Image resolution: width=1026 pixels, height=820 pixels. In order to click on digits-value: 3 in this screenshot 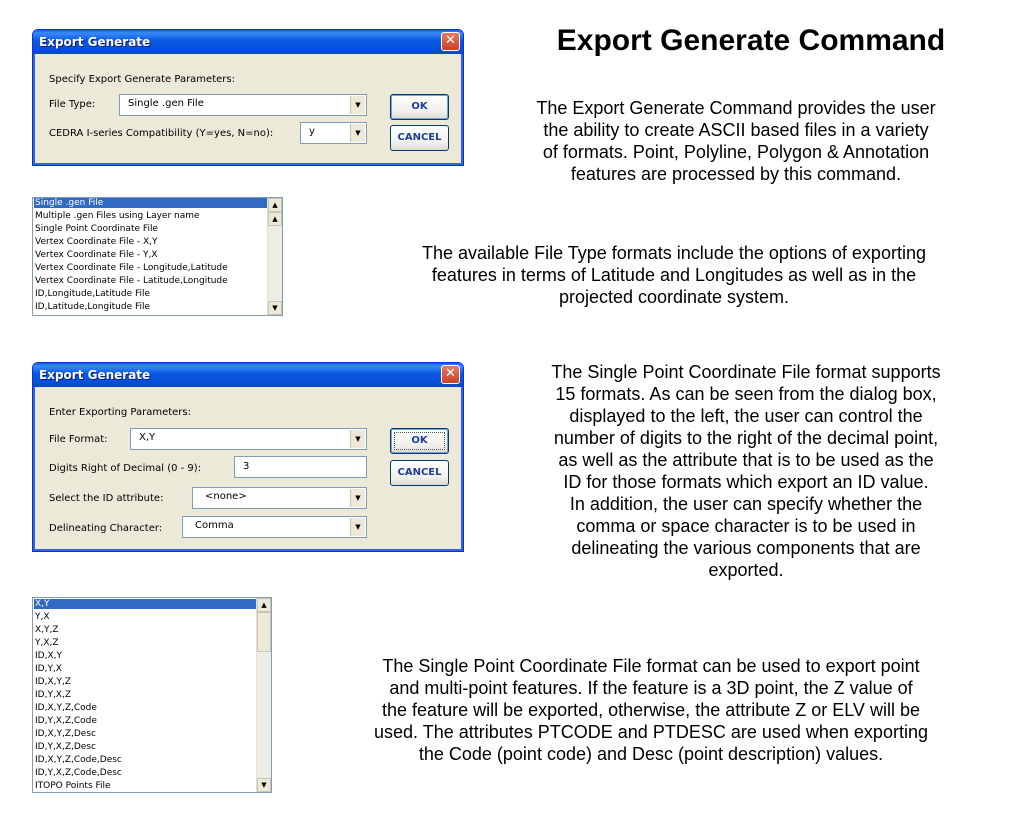, I will do `click(246, 466)`.